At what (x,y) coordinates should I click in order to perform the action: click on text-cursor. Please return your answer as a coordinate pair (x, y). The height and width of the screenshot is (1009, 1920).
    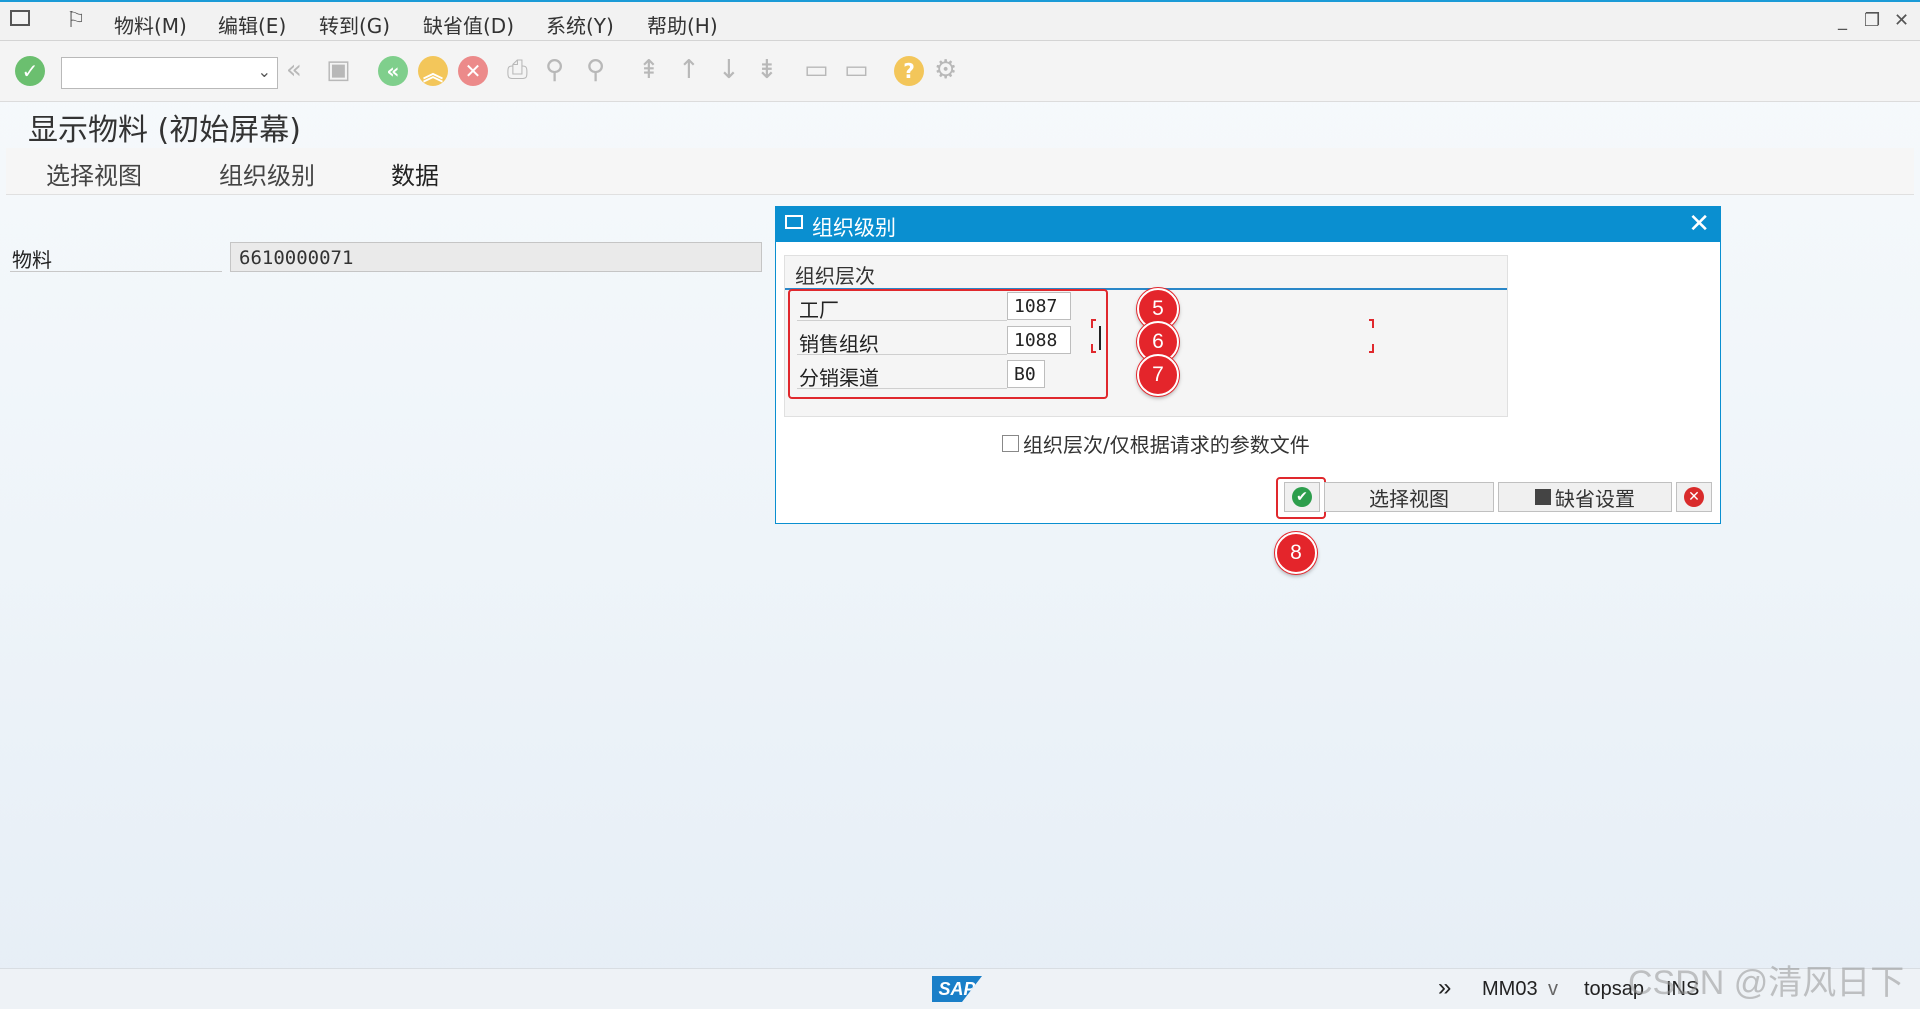
    Looking at the image, I should click on (1100, 338).